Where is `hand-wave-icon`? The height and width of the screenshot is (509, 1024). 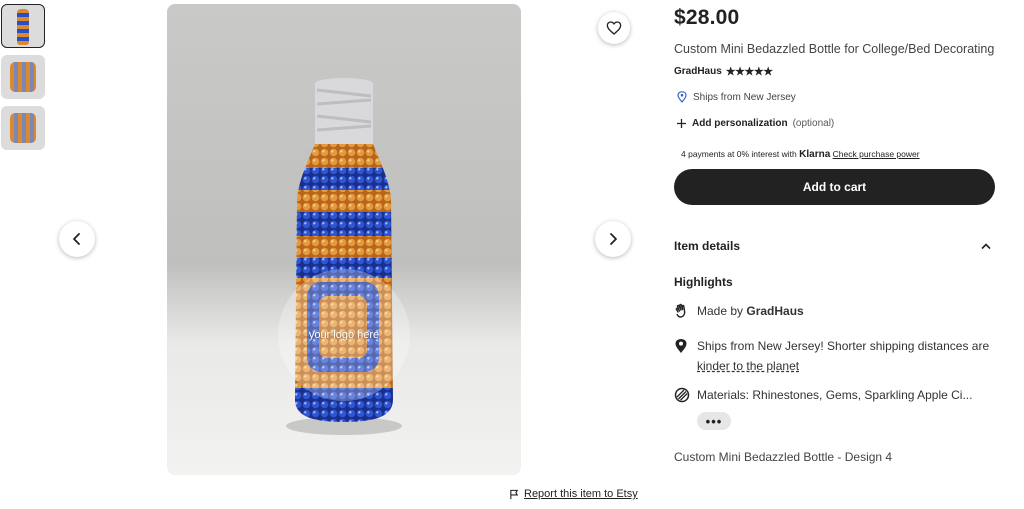
hand-wave-icon is located at coordinates (682, 313).